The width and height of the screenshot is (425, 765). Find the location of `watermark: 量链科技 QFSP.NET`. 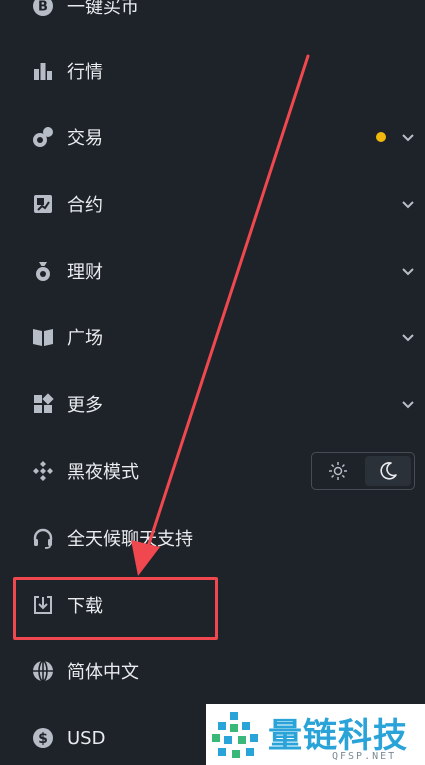

watermark: 量链科技 QFSP.NET is located at coordinates (315, 734).